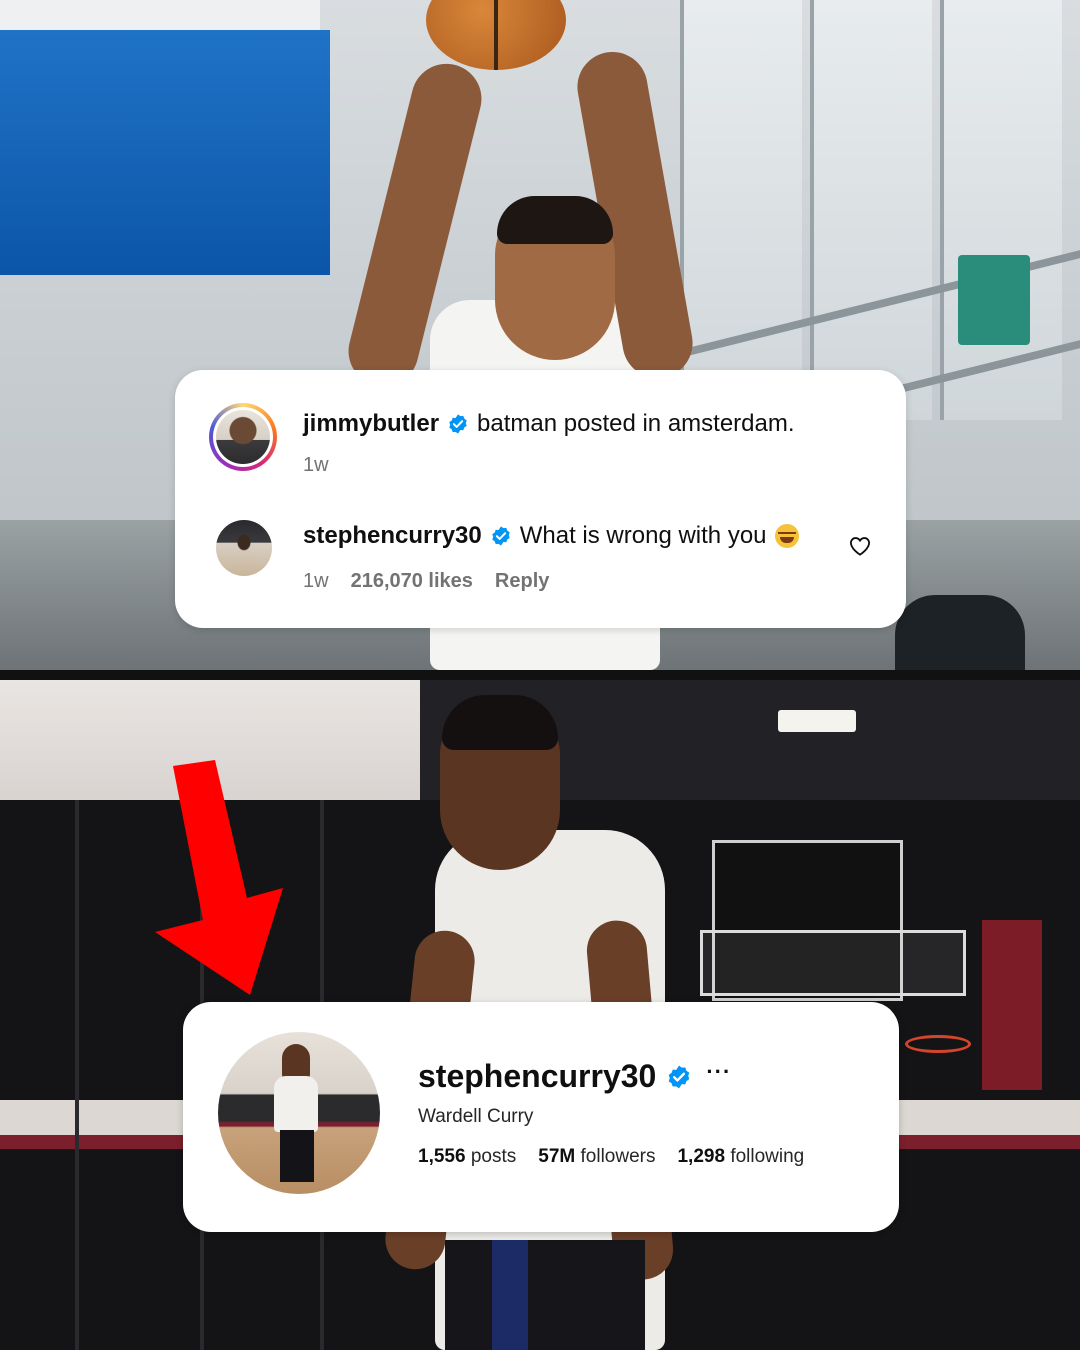 The image size is (1080, 1350). I want to click on comment-1-meta: 1w, so click(316, 465).